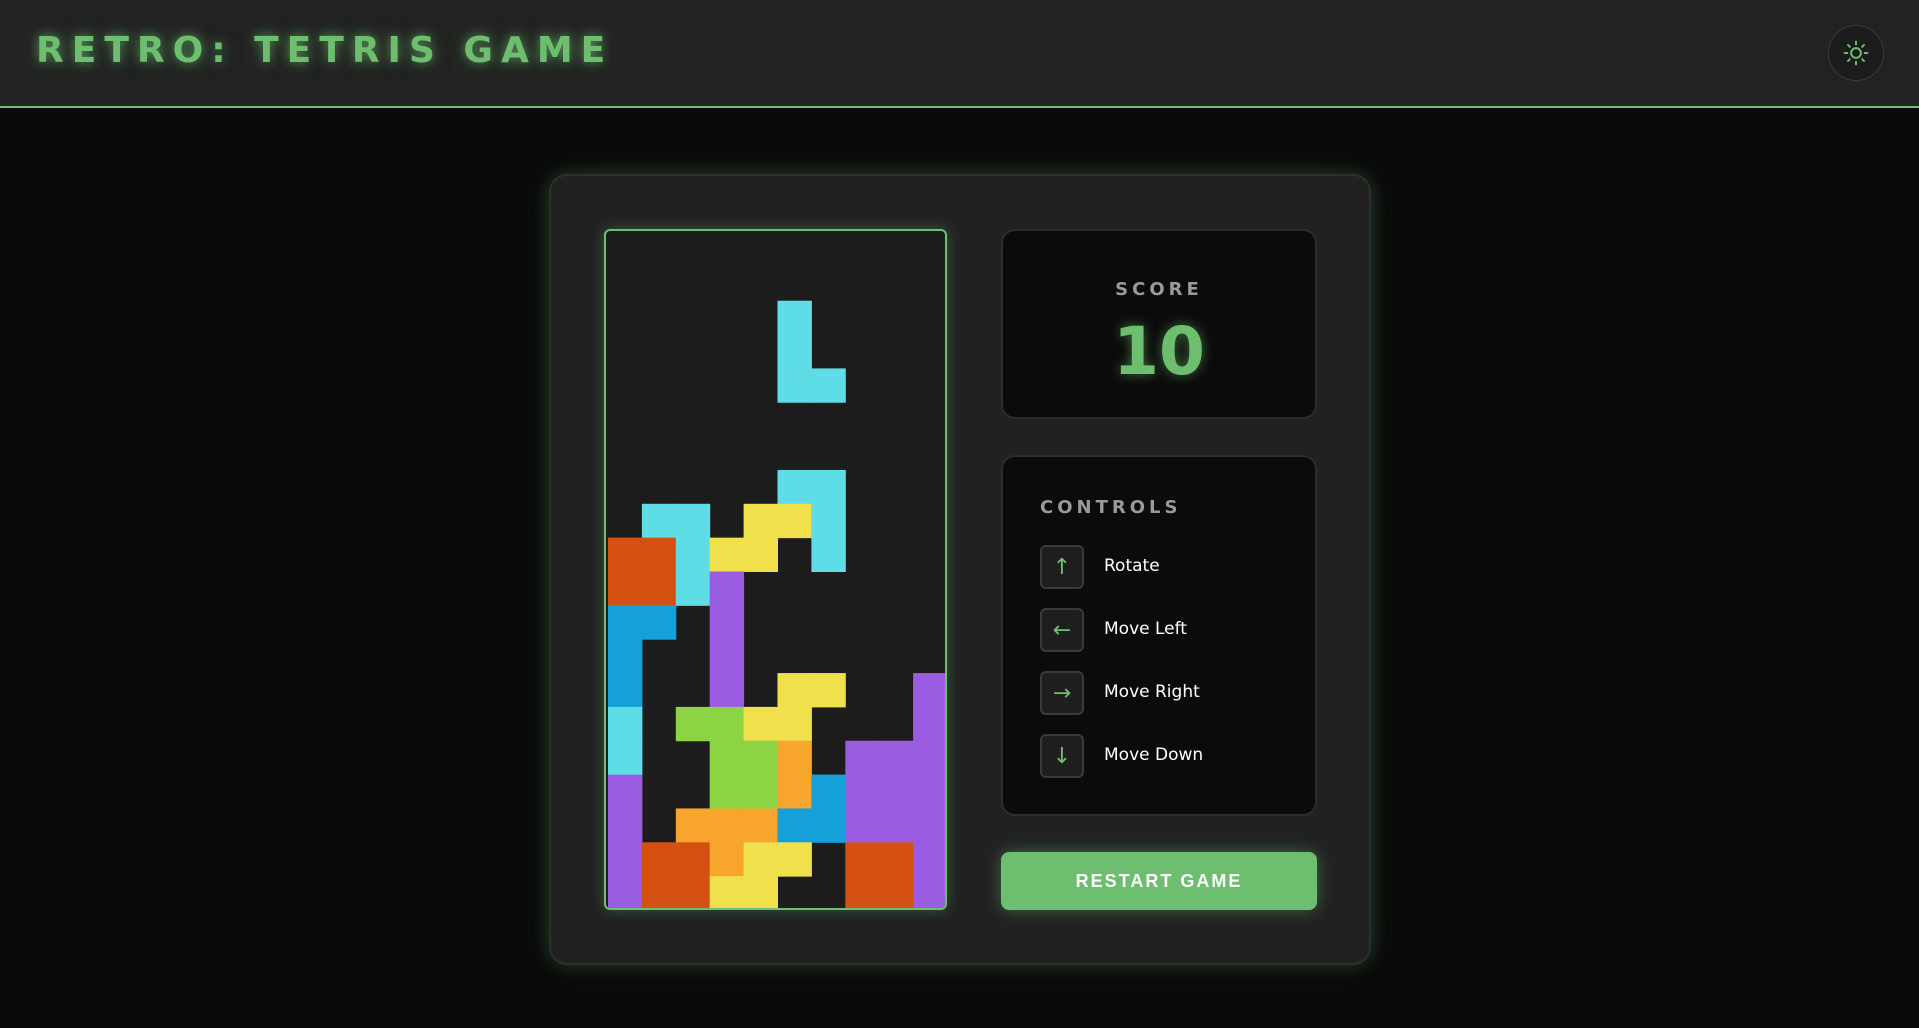 Image resolution: width=1919 pixels, height=1028 pixels. I want to click on game-board, so click(775, 569).